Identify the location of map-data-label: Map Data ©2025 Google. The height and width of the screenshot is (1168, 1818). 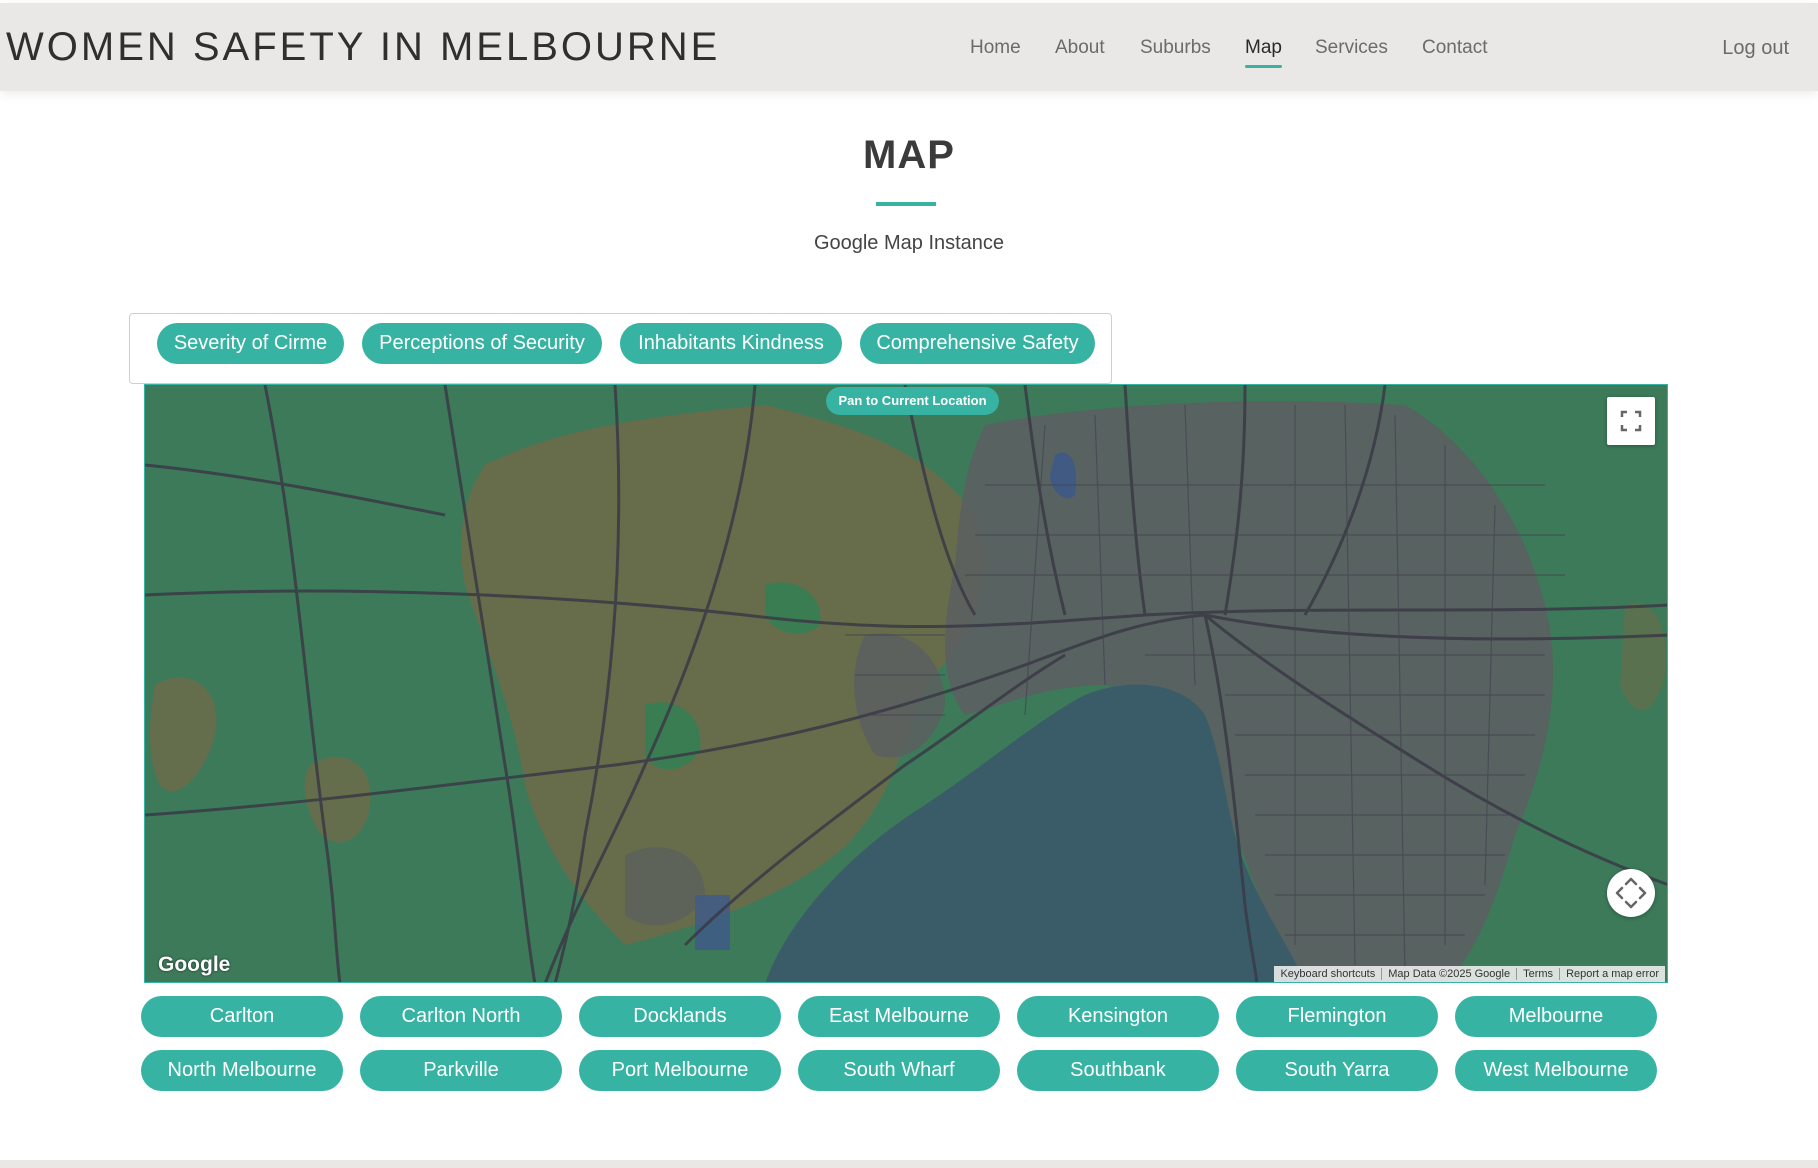
(1448, 974).